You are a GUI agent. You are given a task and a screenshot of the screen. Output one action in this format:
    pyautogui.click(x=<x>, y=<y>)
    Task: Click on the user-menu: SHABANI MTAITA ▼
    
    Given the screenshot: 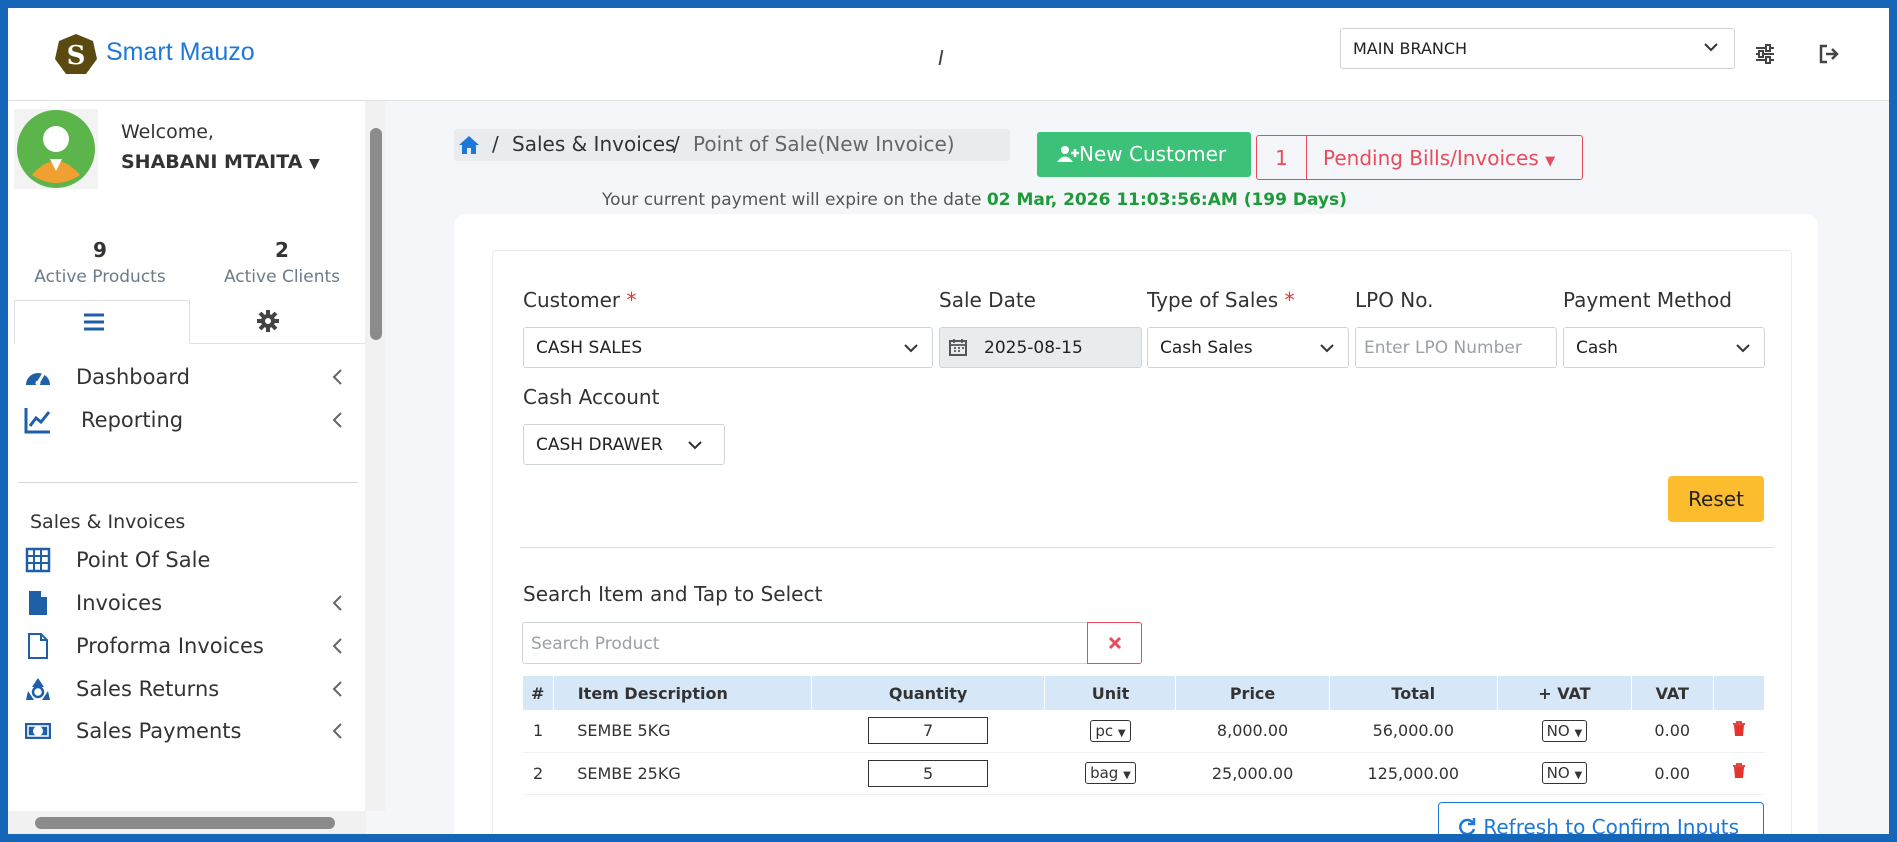 What is the action you would take?
    pyautogui.click(x=220, y=162)
    